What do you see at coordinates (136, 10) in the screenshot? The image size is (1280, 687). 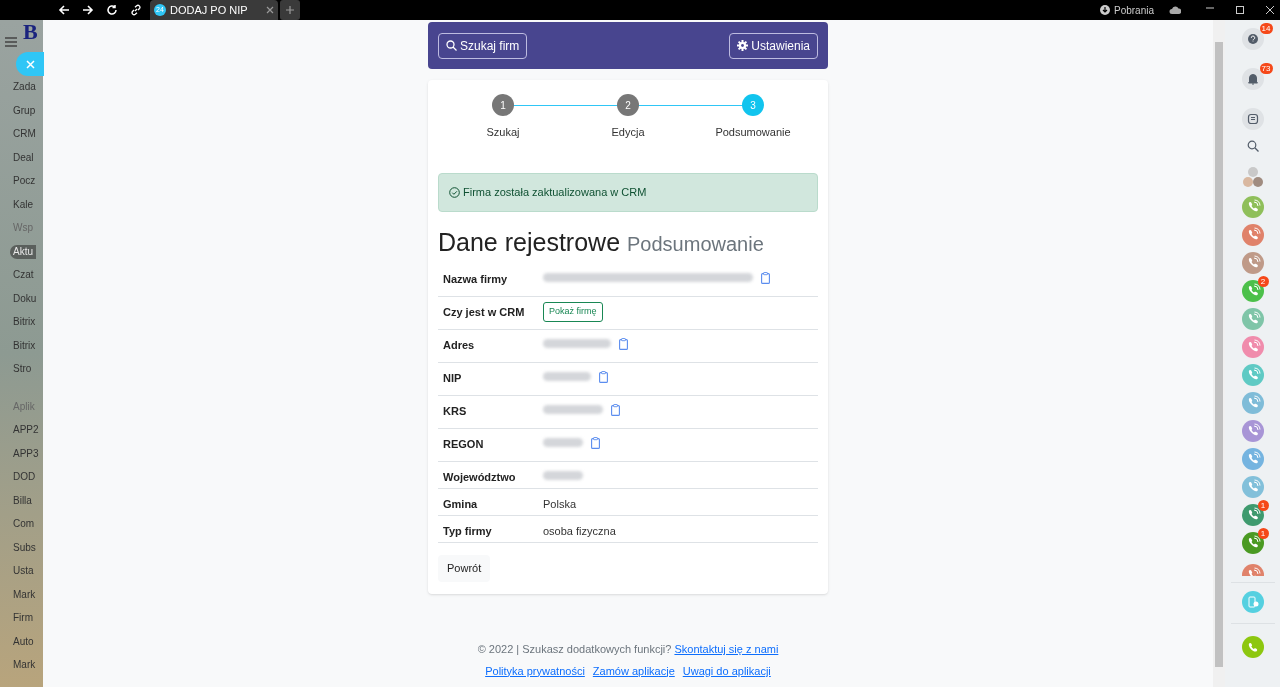 I see `link-icon` at bounding box center [136, 10].